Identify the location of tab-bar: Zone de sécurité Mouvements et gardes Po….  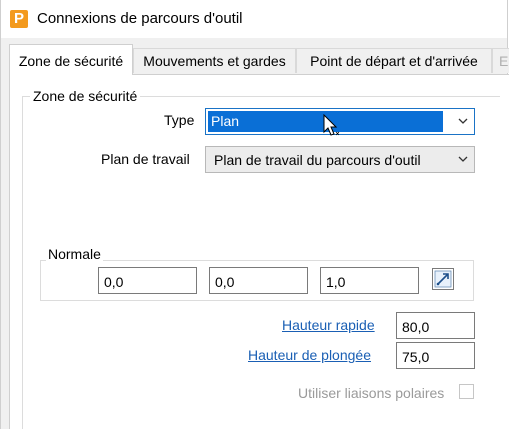
(255, 59).